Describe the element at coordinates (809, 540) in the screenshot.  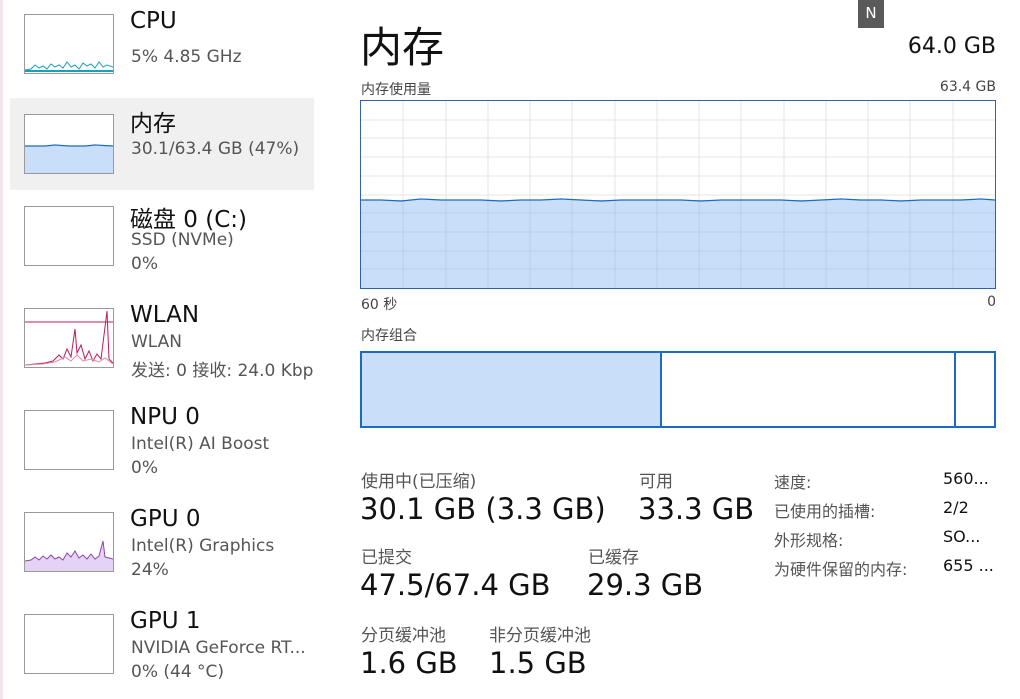
I see `form-factor-label: 外形规格:` at that location.